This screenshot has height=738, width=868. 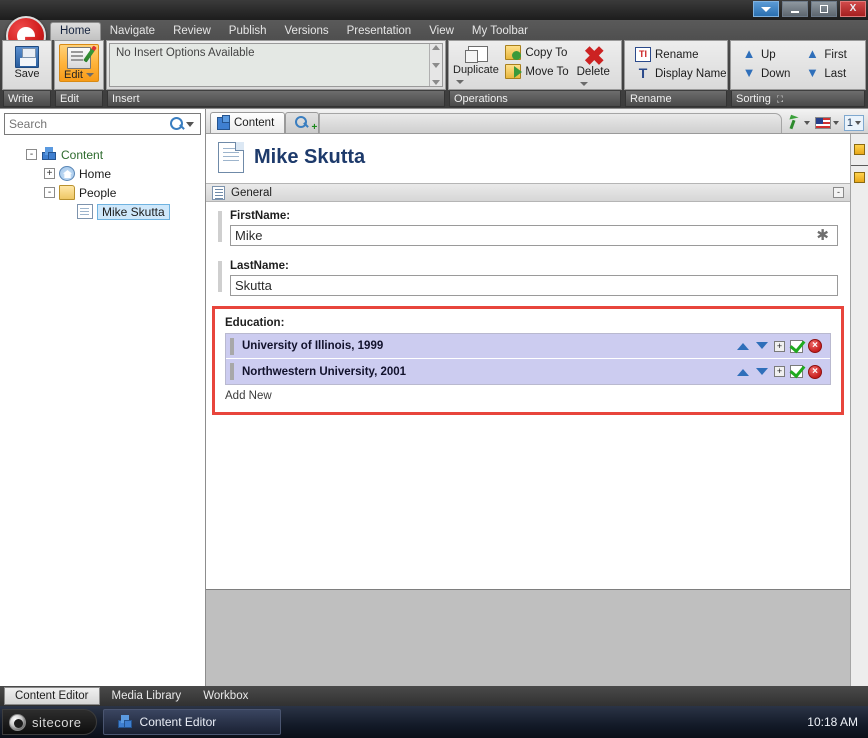 What do you see at coordinates (248, 122) in the screenshot?
I see `content-tab-content: Content` at bounding box center [248, 122].